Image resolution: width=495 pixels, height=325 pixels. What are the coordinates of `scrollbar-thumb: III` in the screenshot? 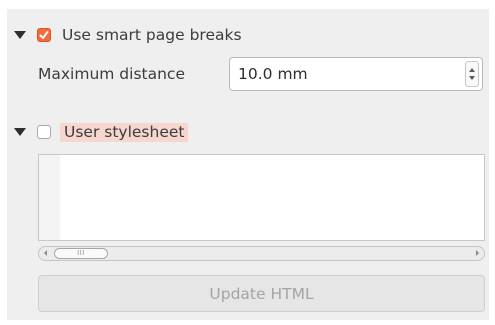 It's located at (81, 253).